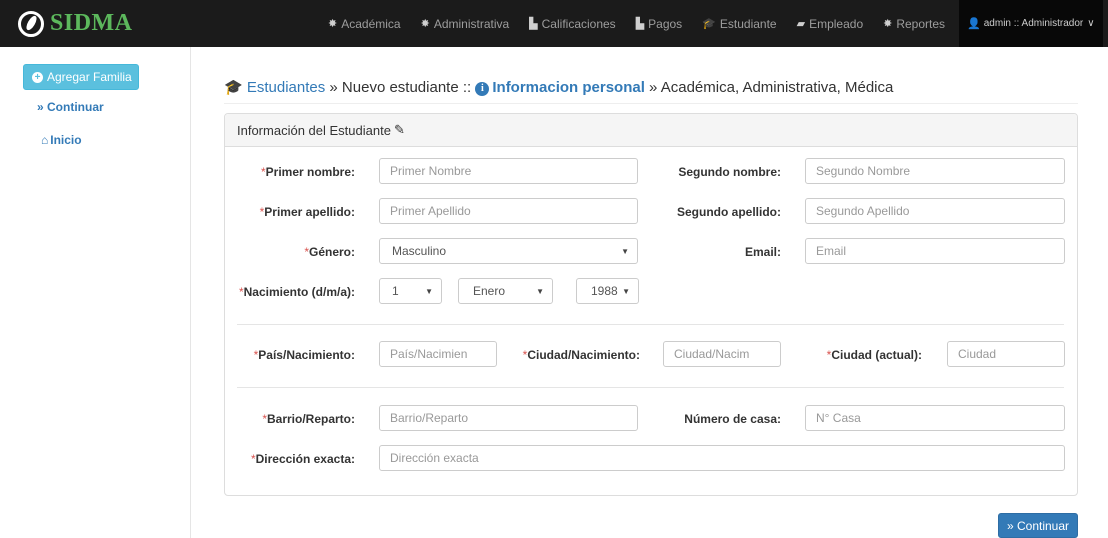 The image size is (1108, 538). What do you see at coordinates (329, 252) in the screenshot?
I see `genero-label: *Género:` at bounding box center [329, 252].